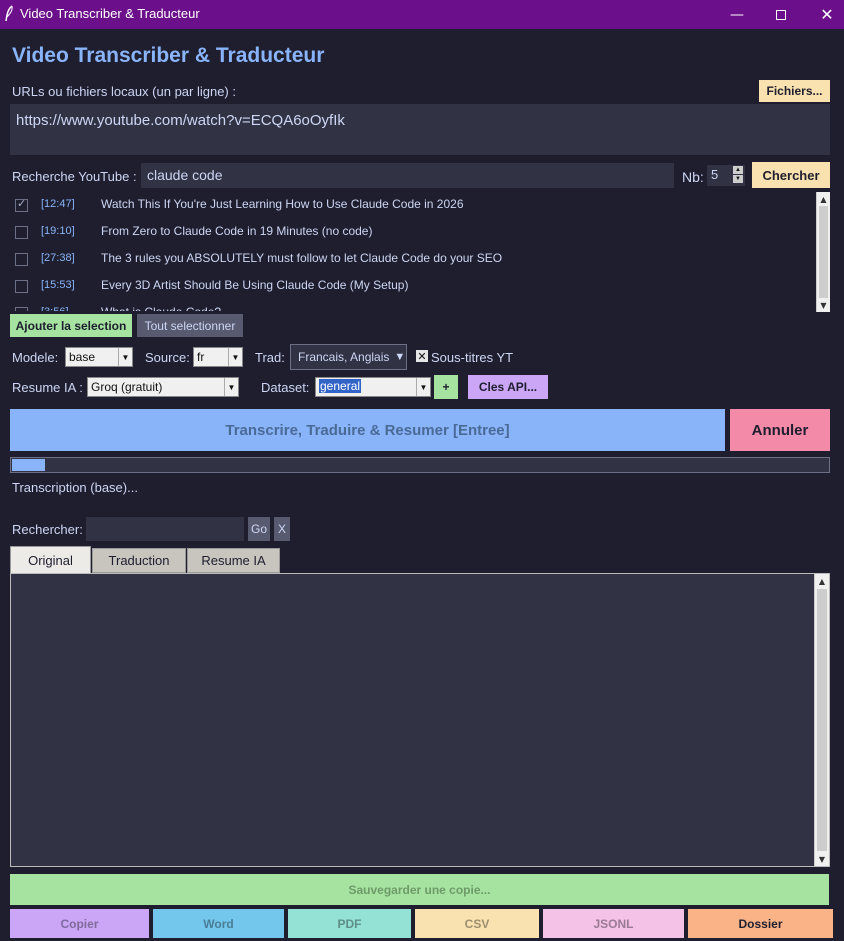  What do you see at coordinates (270, 357) in the screenshot?
I see `trad-label: Trad:` at bounding box center [270, 357].